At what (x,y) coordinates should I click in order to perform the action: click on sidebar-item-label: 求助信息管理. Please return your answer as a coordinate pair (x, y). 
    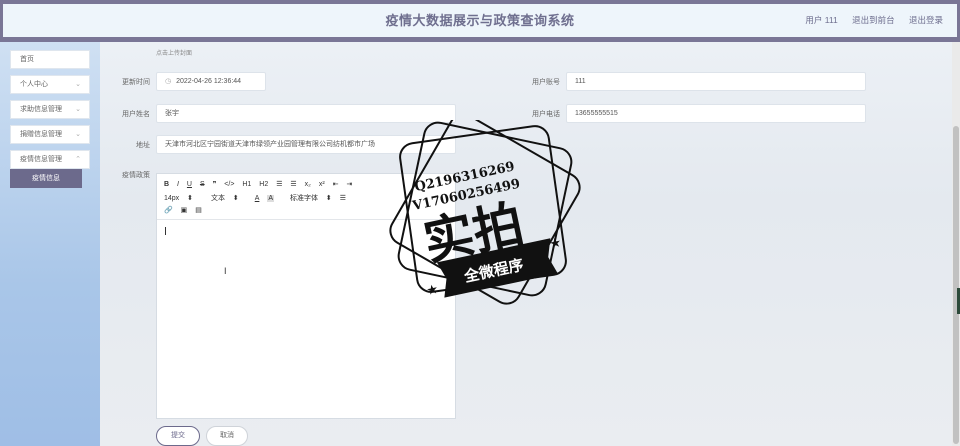
    Looking at the image, I should click on (41, 109).